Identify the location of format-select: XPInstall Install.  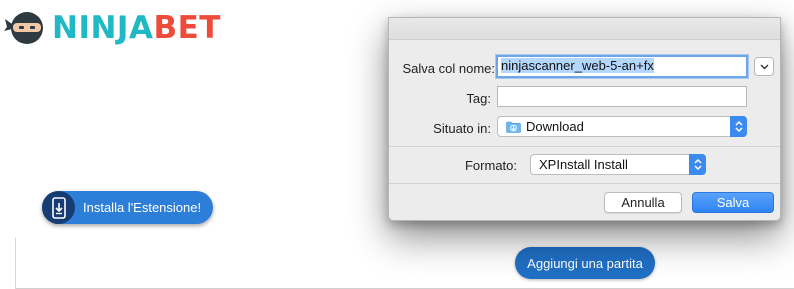
(618, 164).